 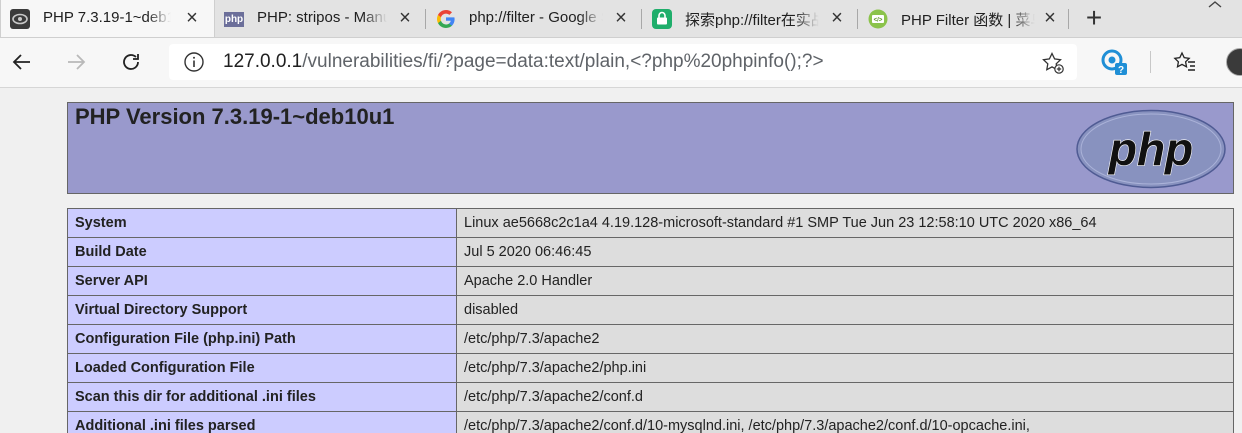 I want to click on add-favorite-icon, so click(x=1053, y=65).